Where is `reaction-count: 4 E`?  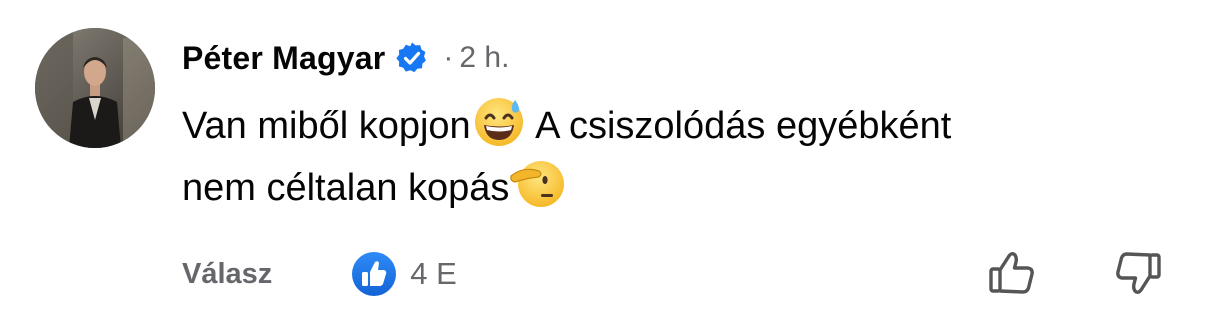
reaction-count: 4 E is located at coordinates (433, 273).